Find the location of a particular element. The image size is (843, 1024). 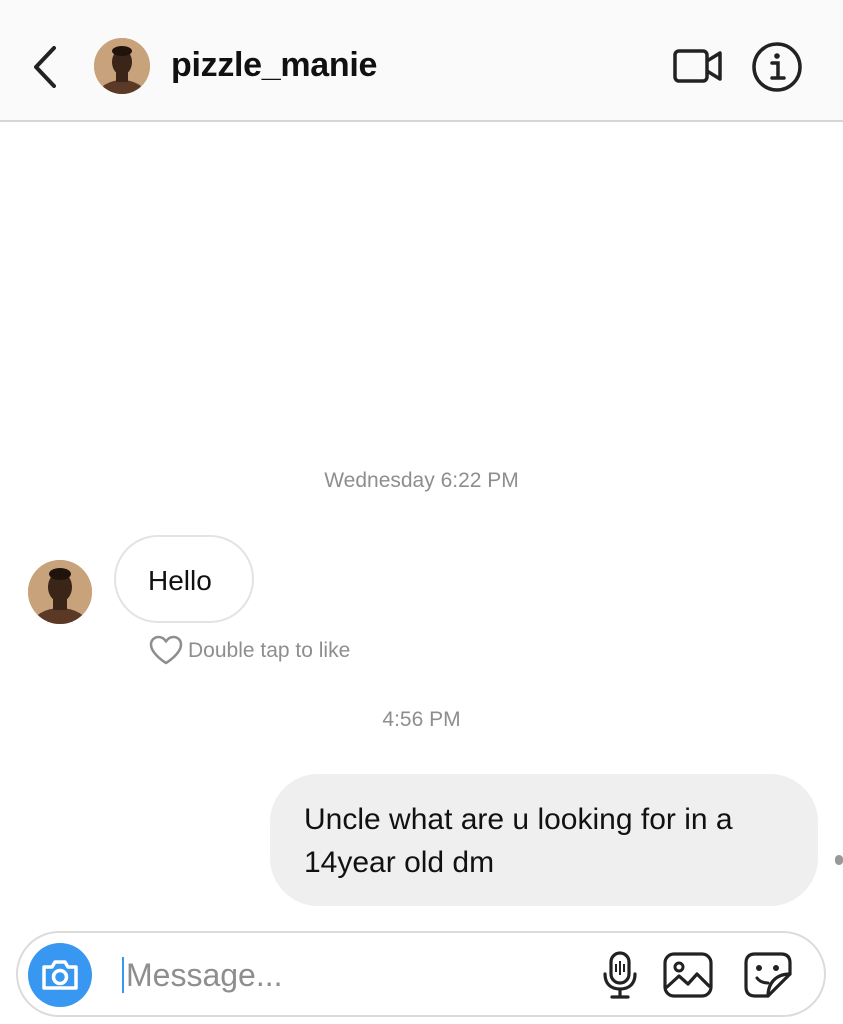

incoming-message-text: Hello is located at coordinates (180, 580).